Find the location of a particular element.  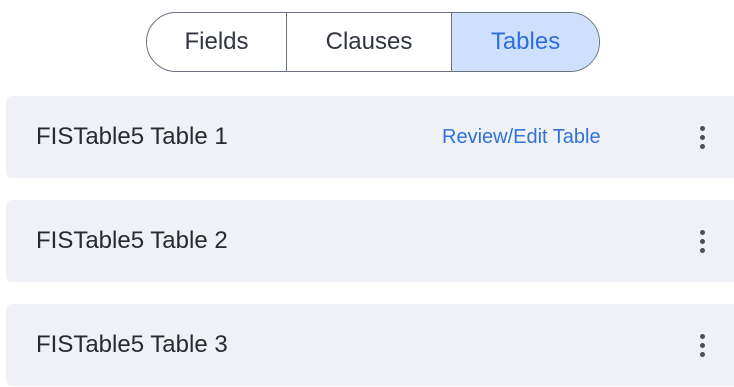

table-name: FISTable5 Table 3 is located at coordinates (132, 344).